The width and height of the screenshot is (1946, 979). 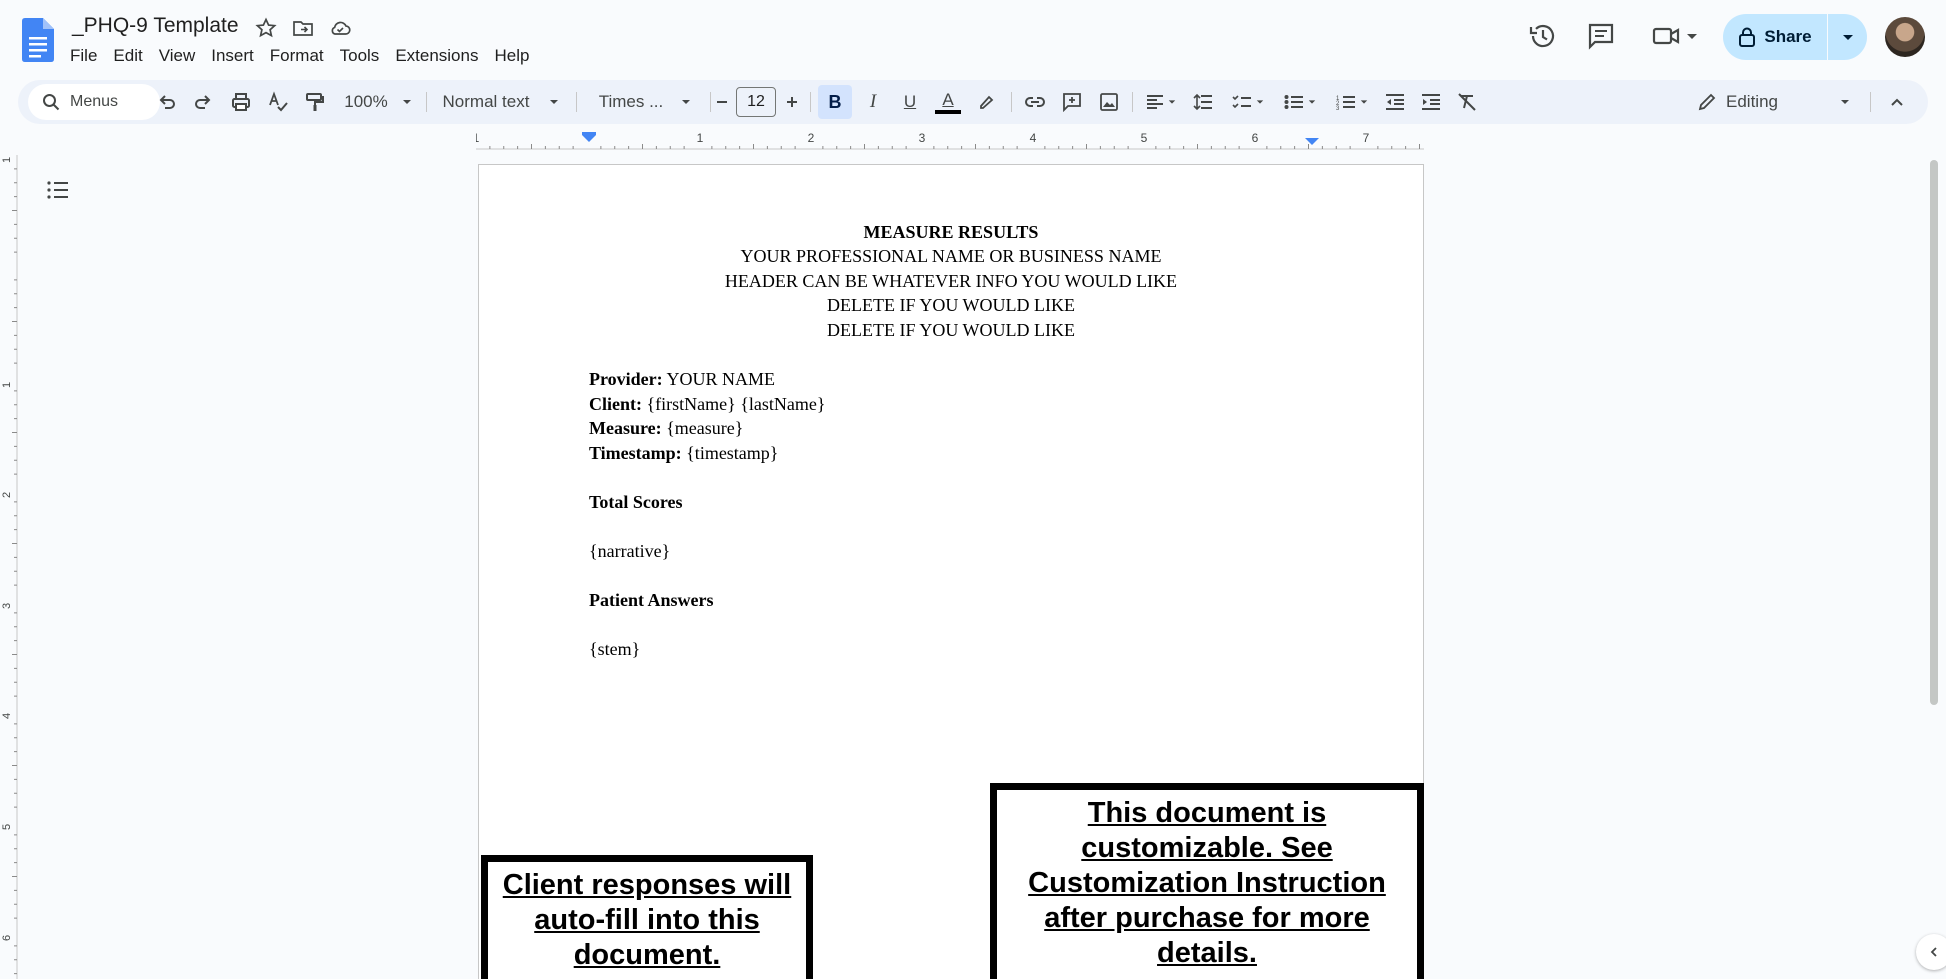 What do you see at coordinates (478, 138) in the screenshot?
I see `ruler-label: 1` at bounding box center [478, 138].